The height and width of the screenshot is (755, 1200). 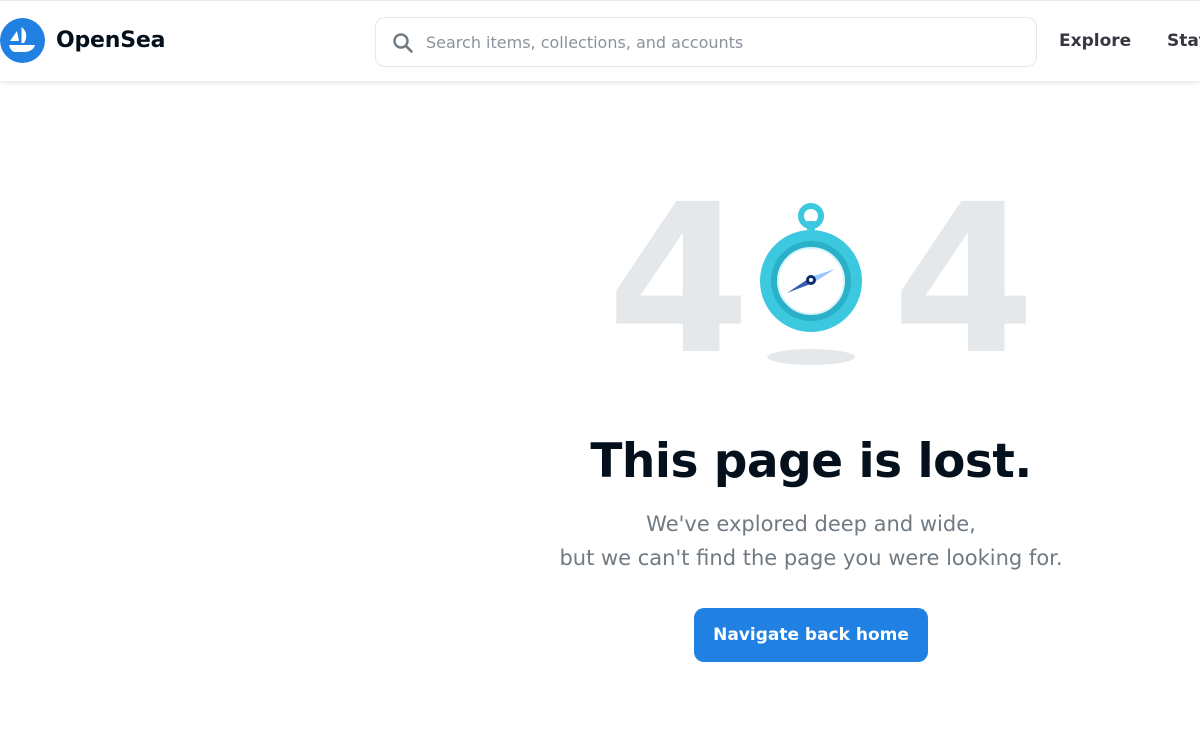 I want to click on error-digit-right: 4, so click(x=964, y=280).